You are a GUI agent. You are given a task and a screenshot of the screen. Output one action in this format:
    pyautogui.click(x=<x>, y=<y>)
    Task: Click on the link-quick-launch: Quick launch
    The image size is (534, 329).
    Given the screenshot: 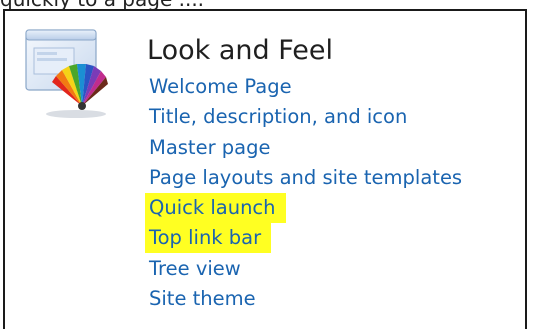 What is the action you would take?
    pyautogui.click(x=305, y=208)
    